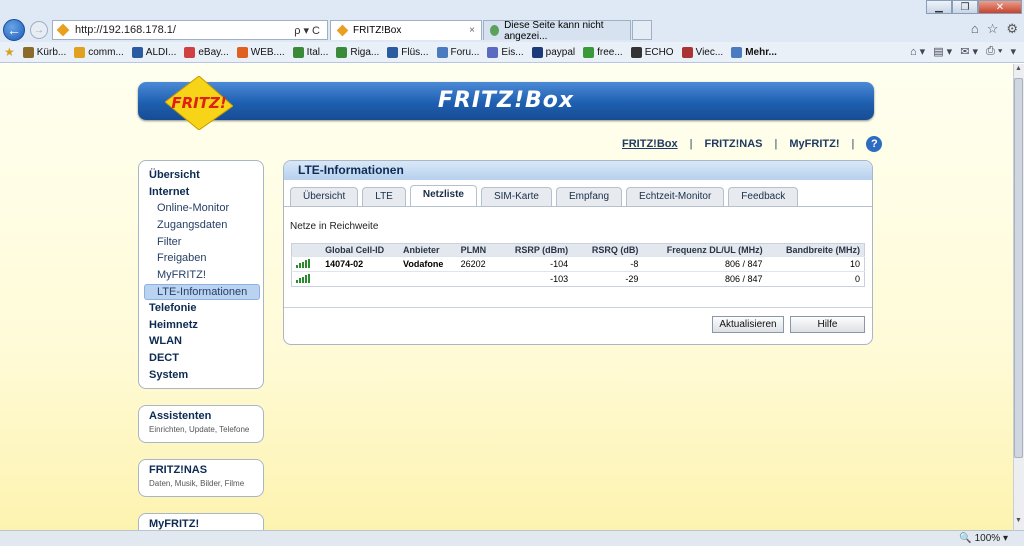 Image resolution: width=1024 pixels, height=546 pixels. What do you see at coordinates (199, 103) in the screenshot?
I see `fritz-logo-icon: FRITZ!` at bounding box center [199, 103].